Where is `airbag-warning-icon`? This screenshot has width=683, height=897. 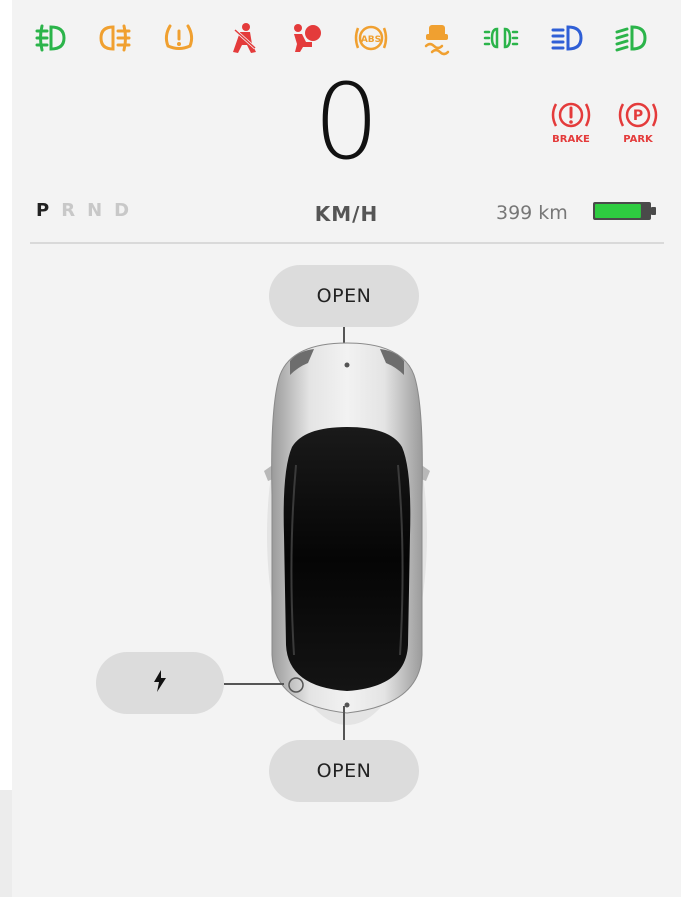 airbag-warning-icon is located at coordinates (305, 38).